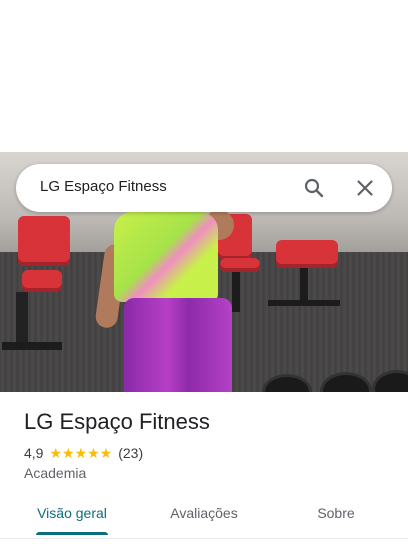  I want to click on close-icon, so click(365, 188).